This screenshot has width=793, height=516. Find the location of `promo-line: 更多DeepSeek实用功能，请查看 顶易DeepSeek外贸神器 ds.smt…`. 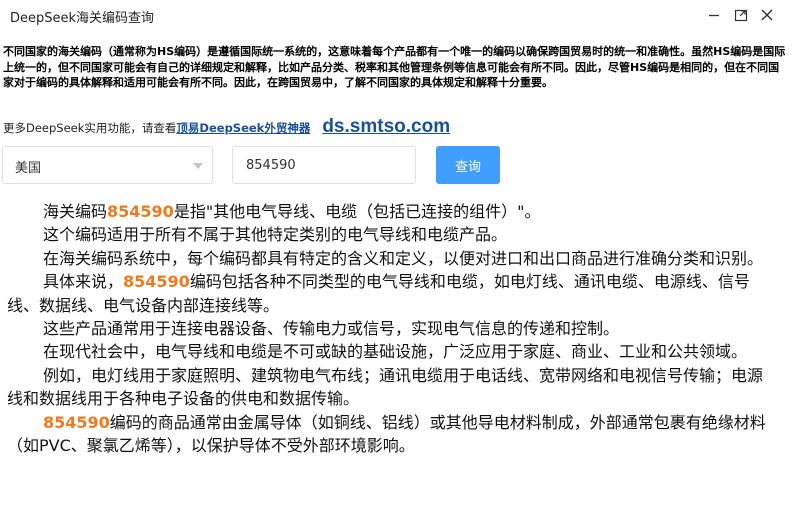

promo-line: 更多DeepSeek实用功能，请查看 顶易DeepSeek外贸神器 ds.smt… is located at coordinates (226, 127).